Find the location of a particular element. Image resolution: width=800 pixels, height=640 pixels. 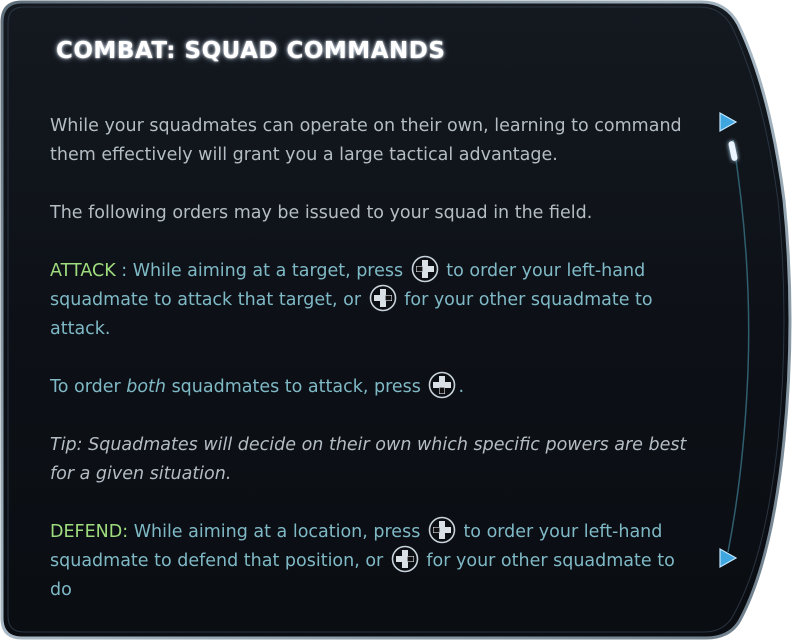

defend-label: DEFEND: is located at coordinates (89, 532).